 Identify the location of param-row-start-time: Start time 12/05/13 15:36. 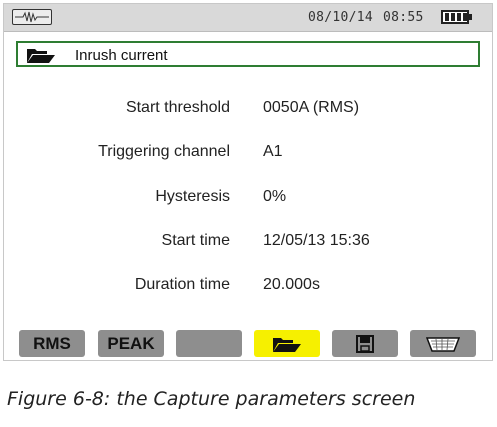
(248, 243).